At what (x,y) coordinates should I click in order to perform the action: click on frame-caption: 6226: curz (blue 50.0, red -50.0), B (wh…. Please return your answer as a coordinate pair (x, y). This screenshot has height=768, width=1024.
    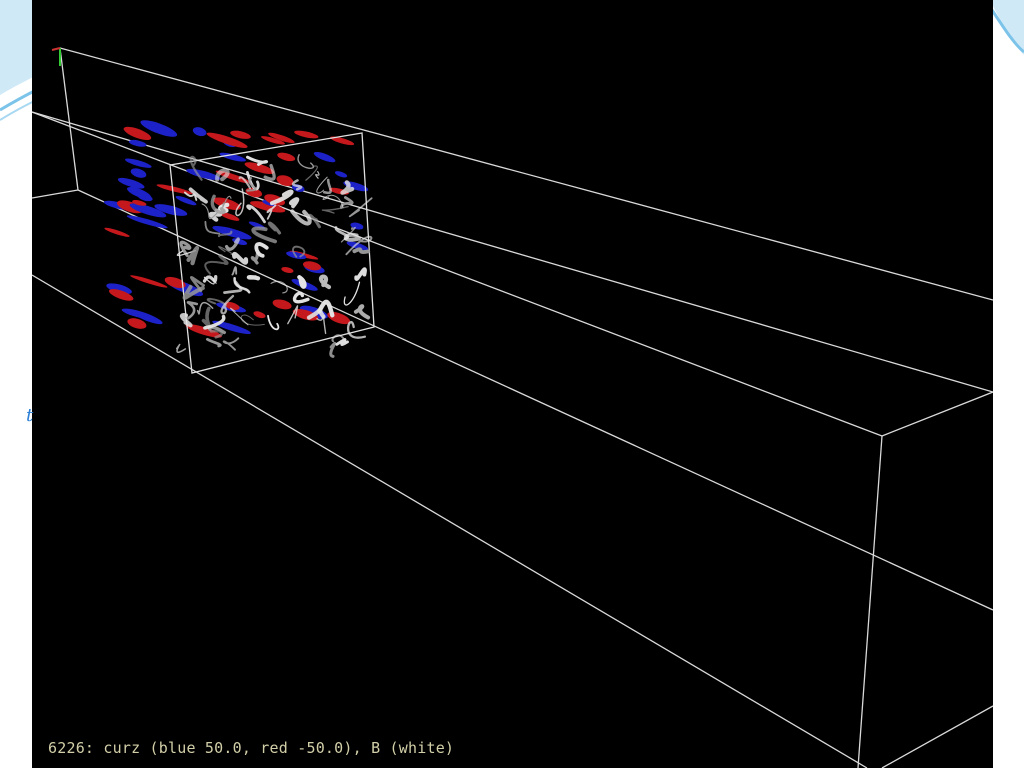
    Looking at the image, I should click on (251, 748).